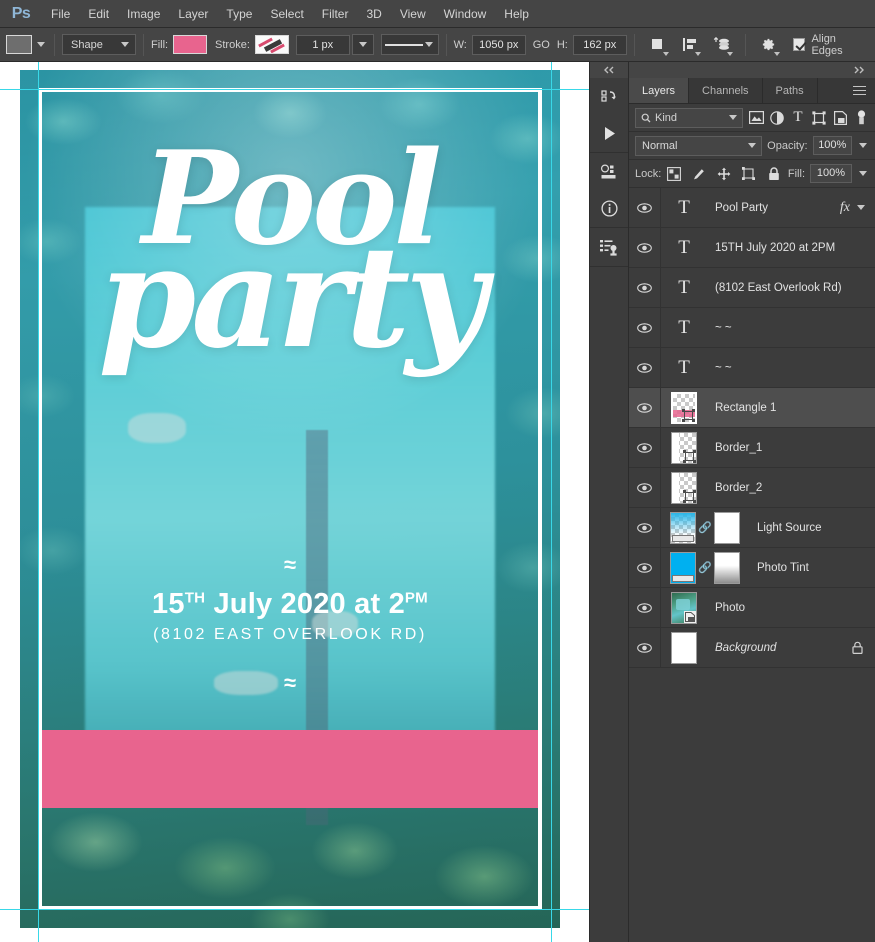 The width and height of the screenshot is (875, 942). I want to click on clone-source-icon, so click(609, 247).